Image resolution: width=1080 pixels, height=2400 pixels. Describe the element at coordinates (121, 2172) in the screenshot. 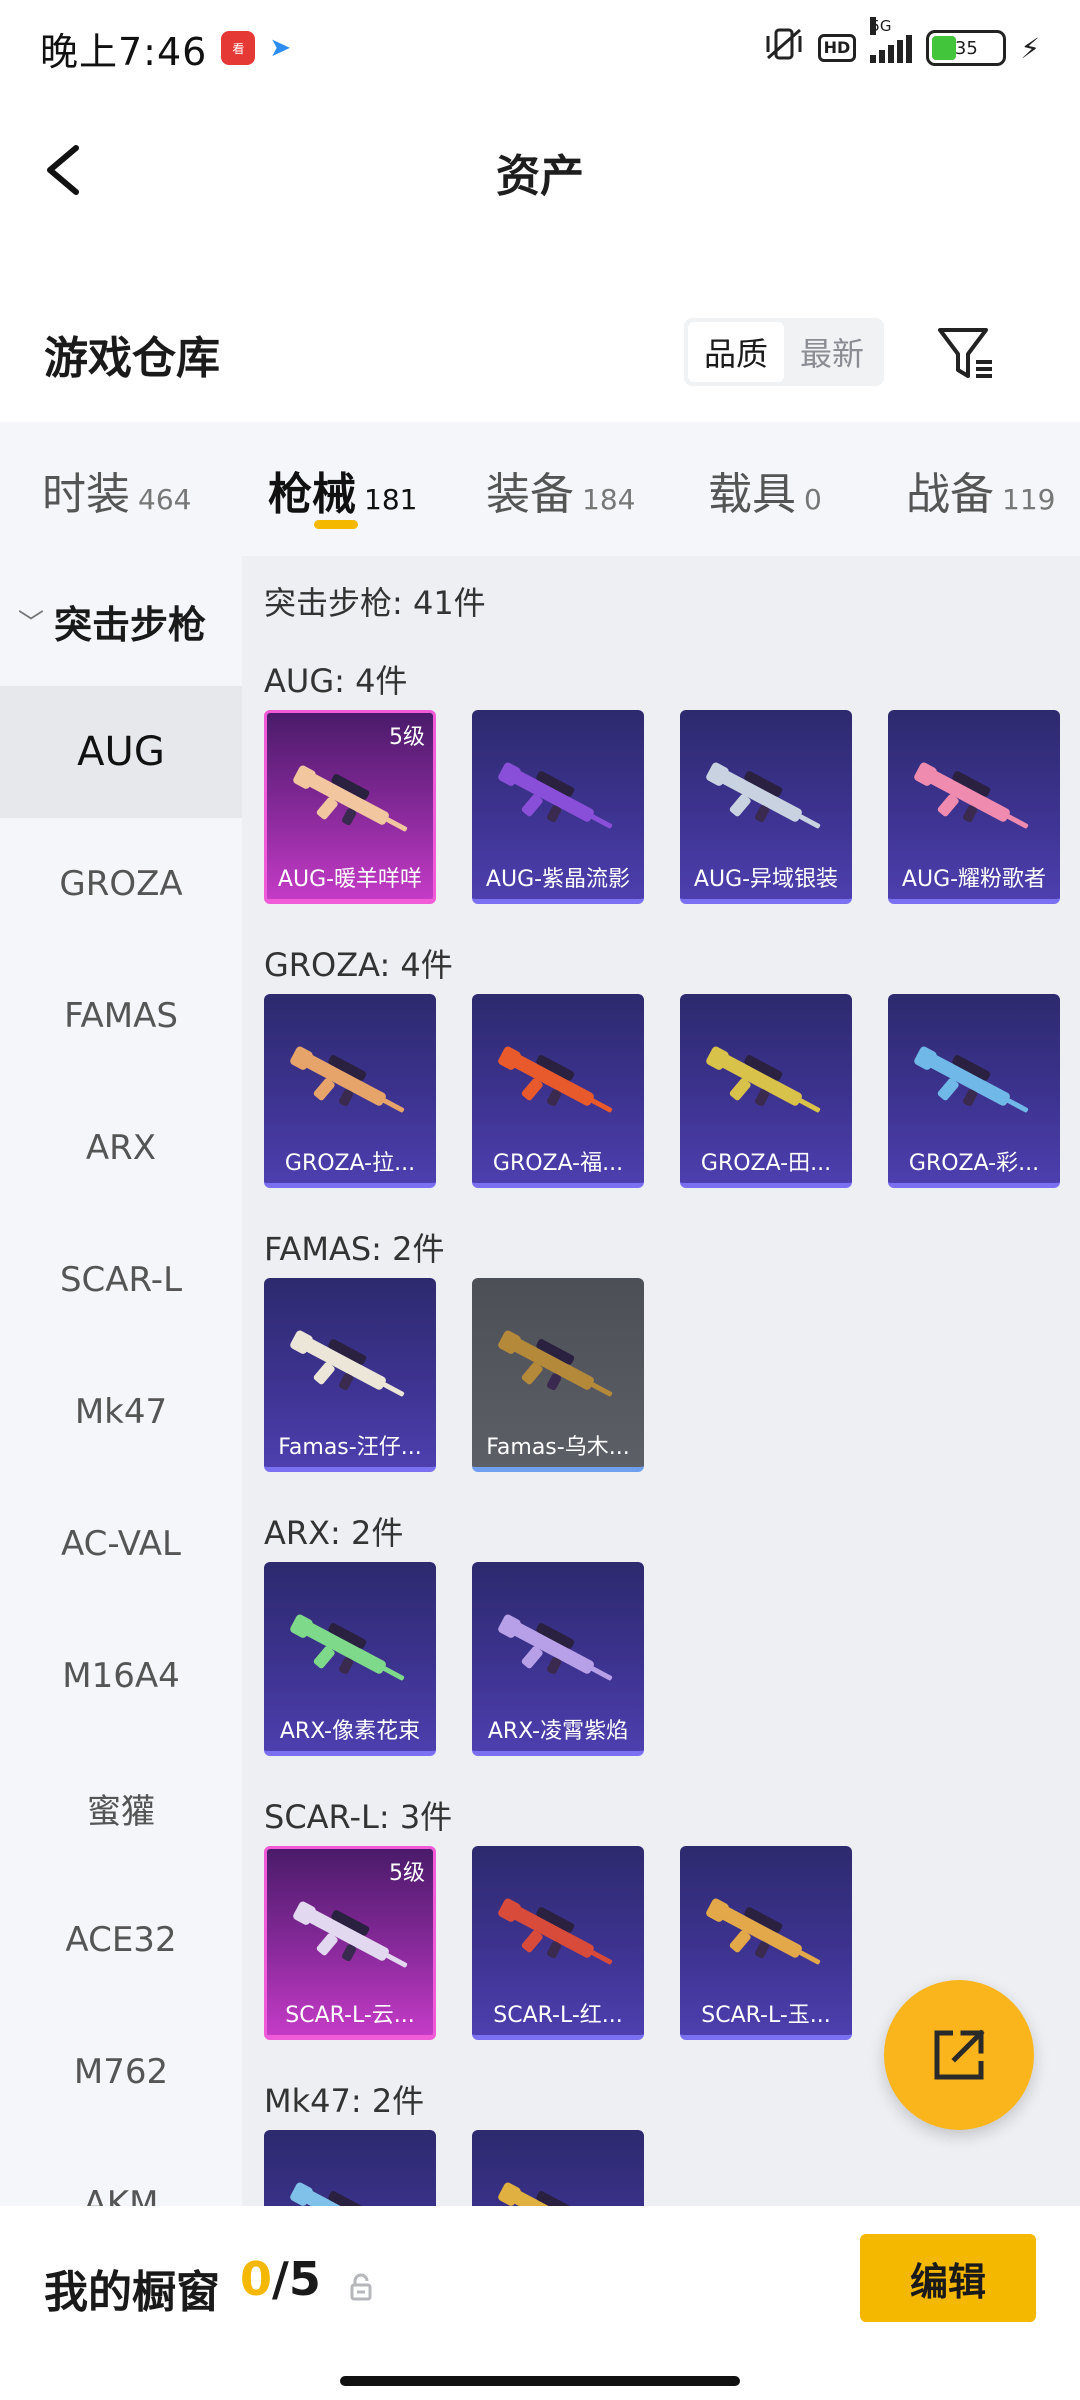

I see `sidebar-item-11: AKM` at that location.